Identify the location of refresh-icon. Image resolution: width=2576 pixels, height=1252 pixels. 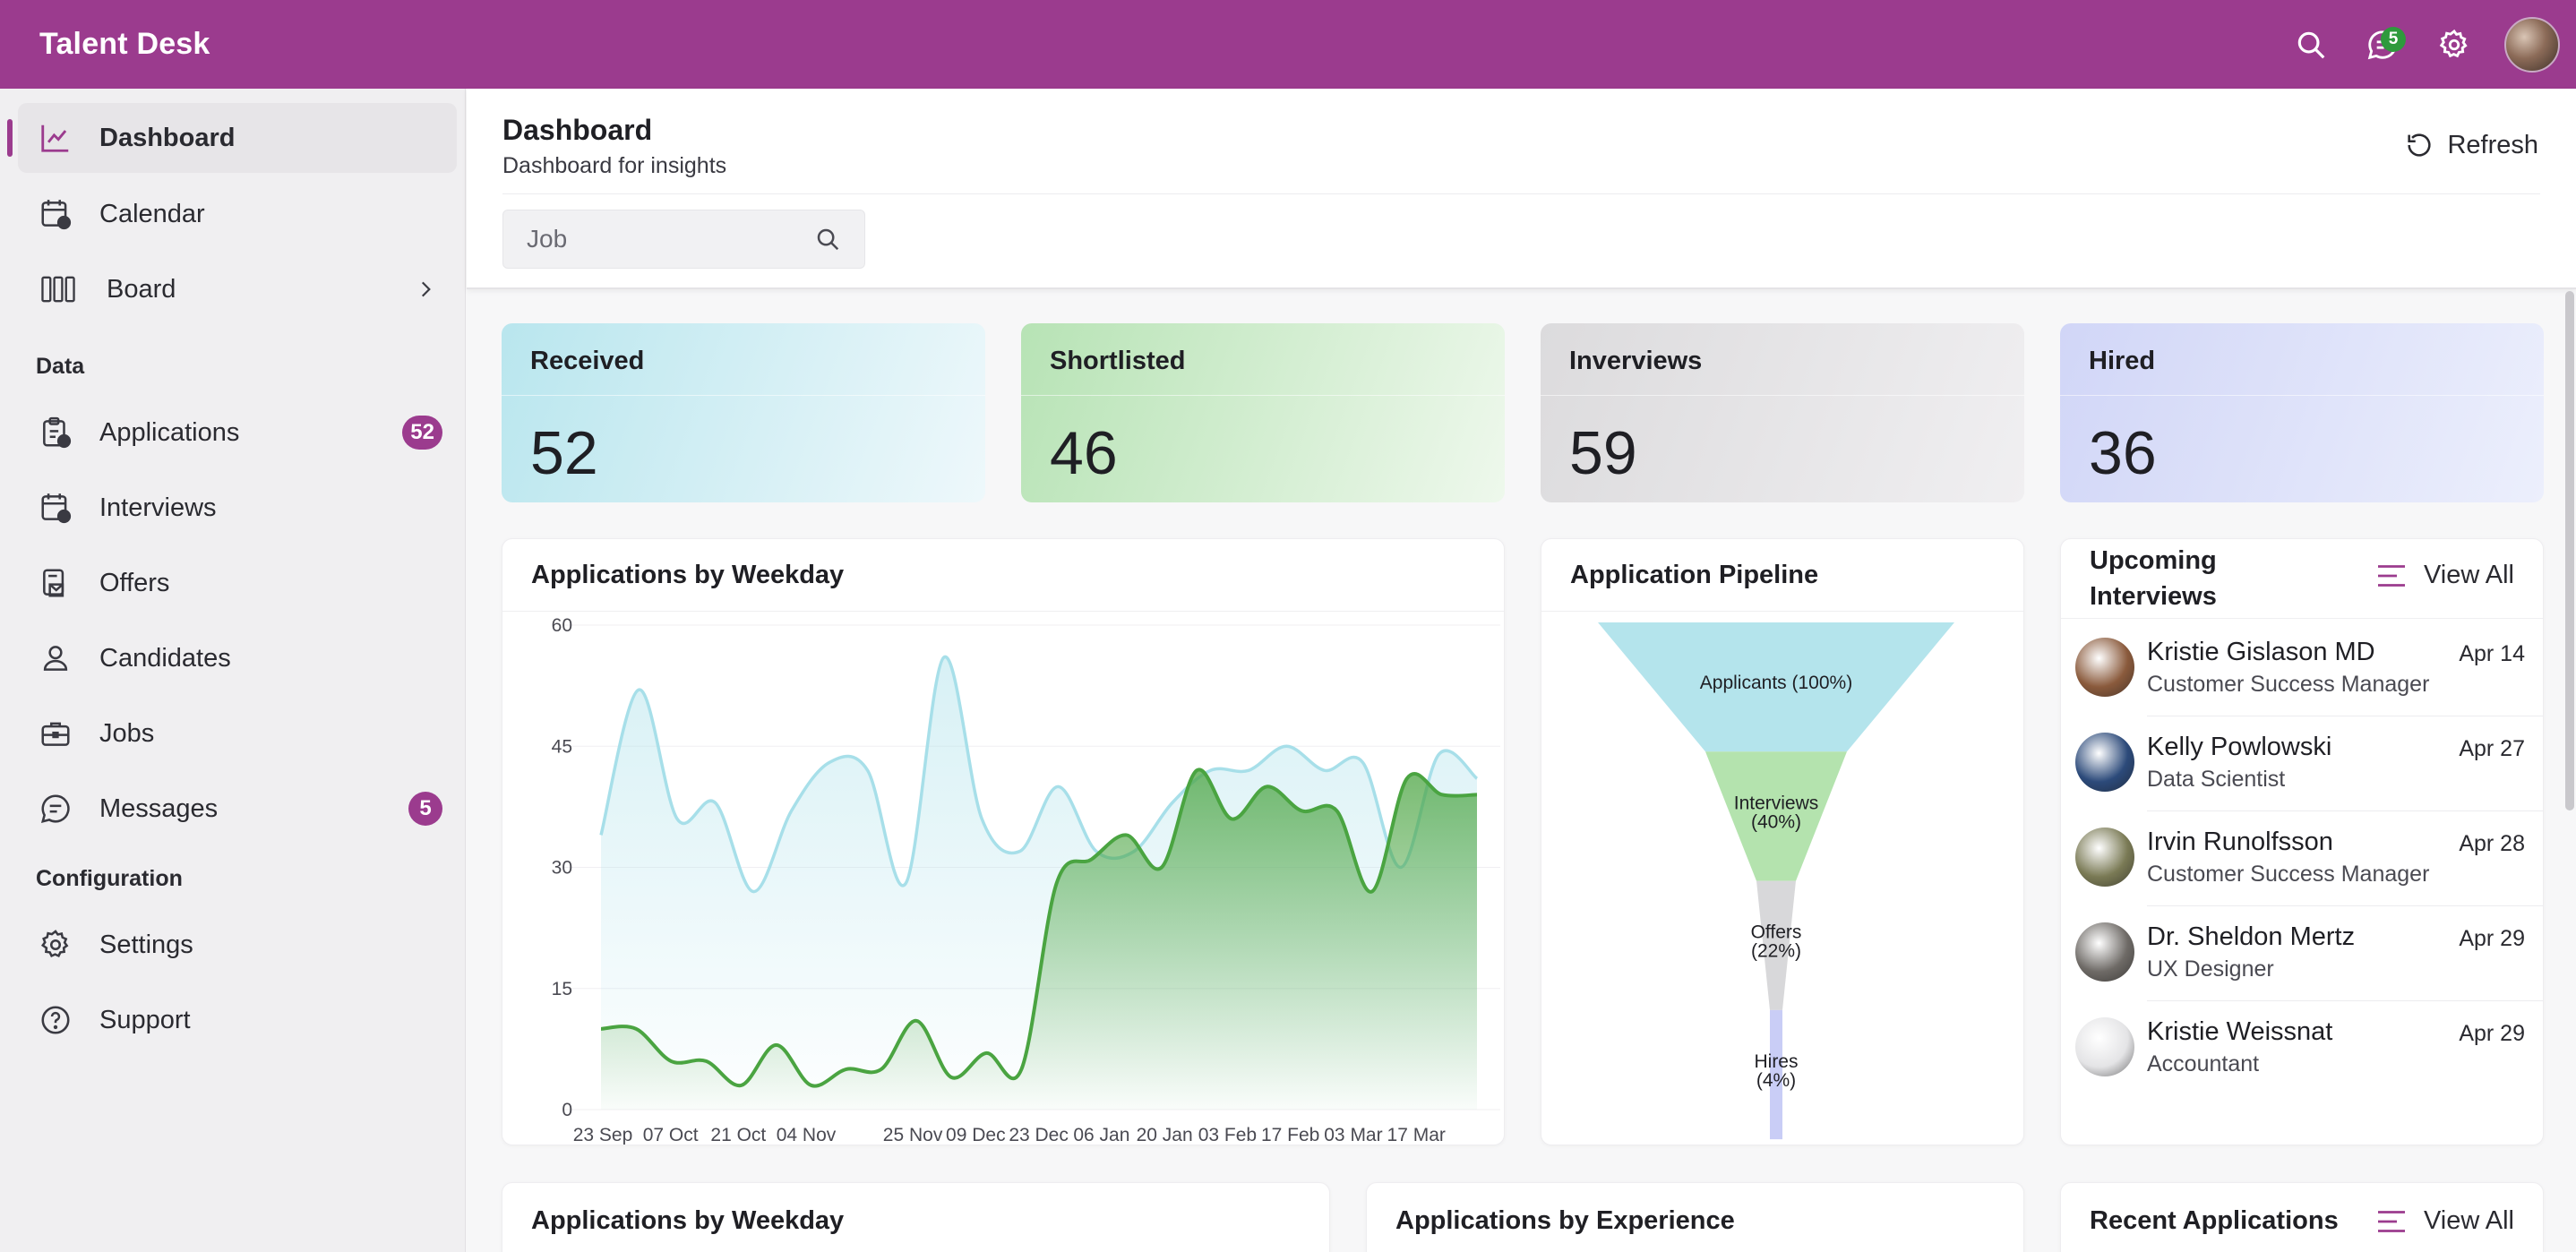
(2420, 145).